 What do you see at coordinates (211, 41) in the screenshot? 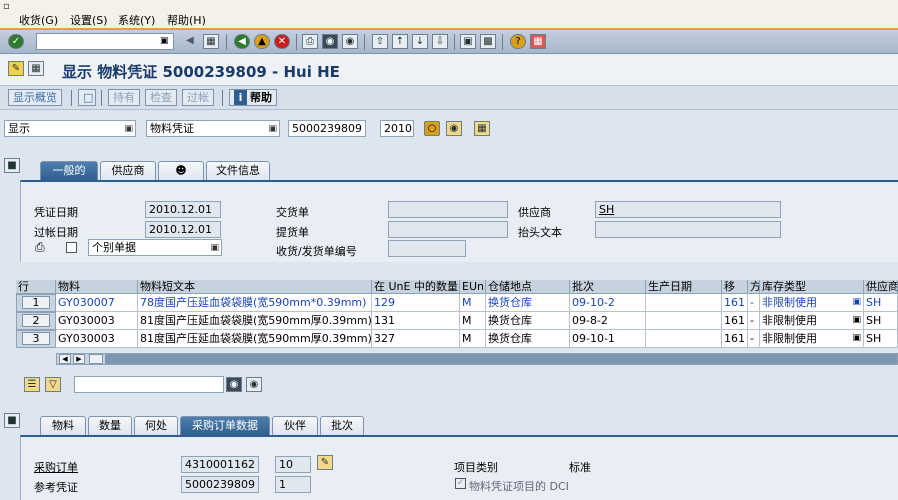
I see `save-icon: ▦` at bounding box center [211, 41].